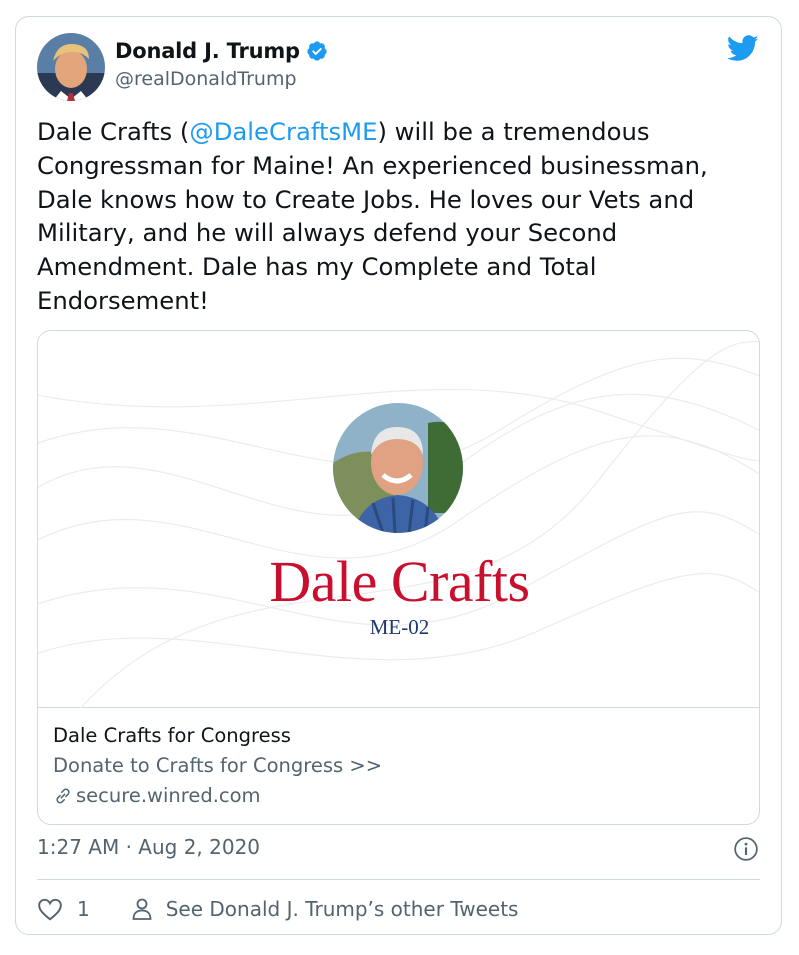  What do you see at coordinates (148, 847) in the screenshot?
I see `tweet-timestamp: 1:27 AM · Aug 2, 2020` at bounding box center [148, 847].